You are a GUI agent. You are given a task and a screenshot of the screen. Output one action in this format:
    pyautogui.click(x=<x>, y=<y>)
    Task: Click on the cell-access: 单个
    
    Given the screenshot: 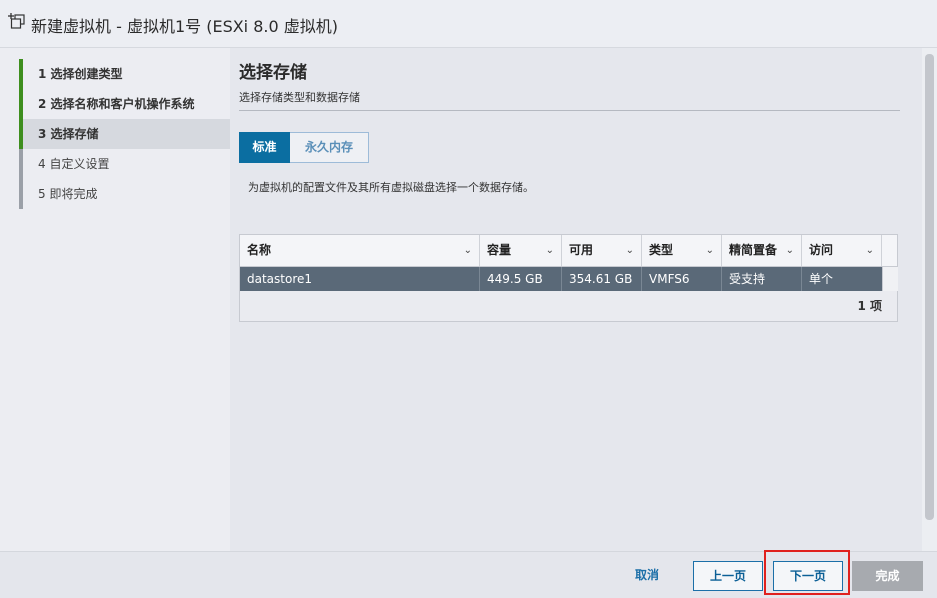 What is the action you would take?
    pyautogui.click(x=821, y=279)
    